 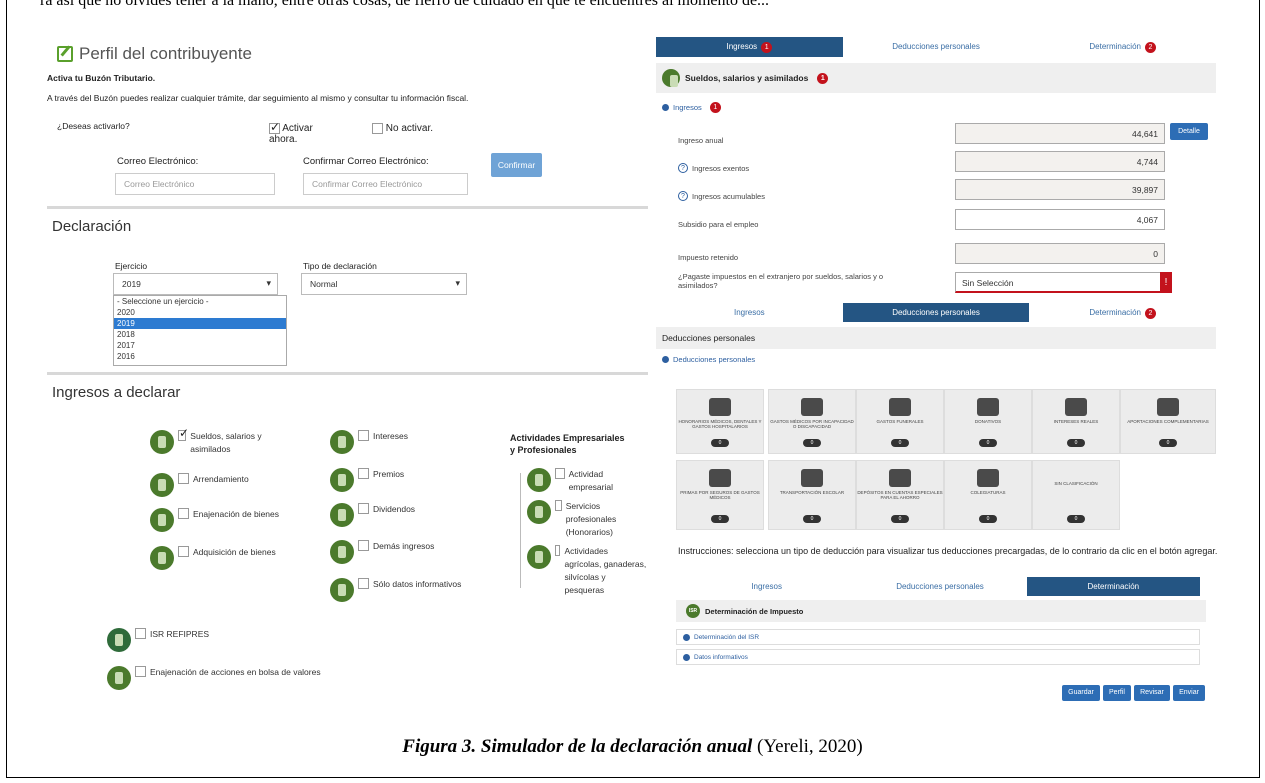 I want to click on premios-checkbox, so click(x=363, y=473).